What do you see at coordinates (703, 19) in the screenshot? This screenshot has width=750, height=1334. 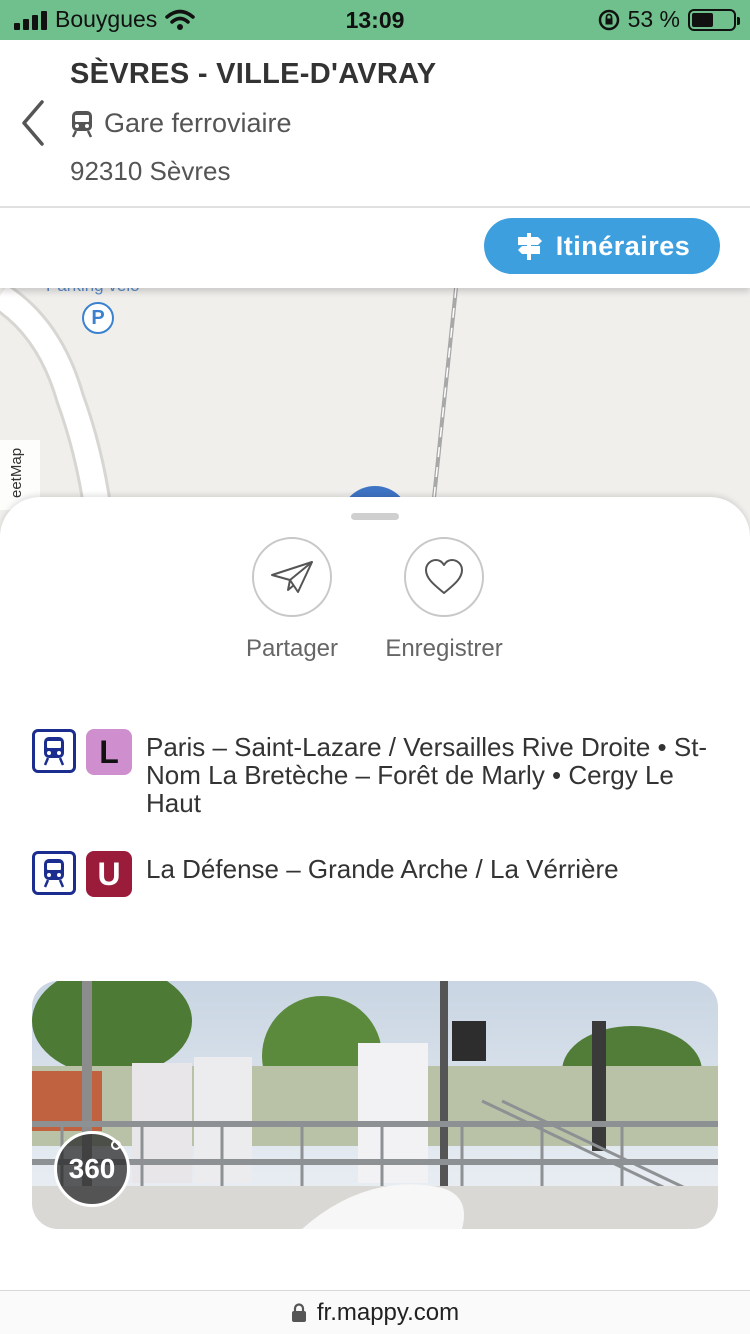 I see `battery-fill` at bounding box center [703, 19].